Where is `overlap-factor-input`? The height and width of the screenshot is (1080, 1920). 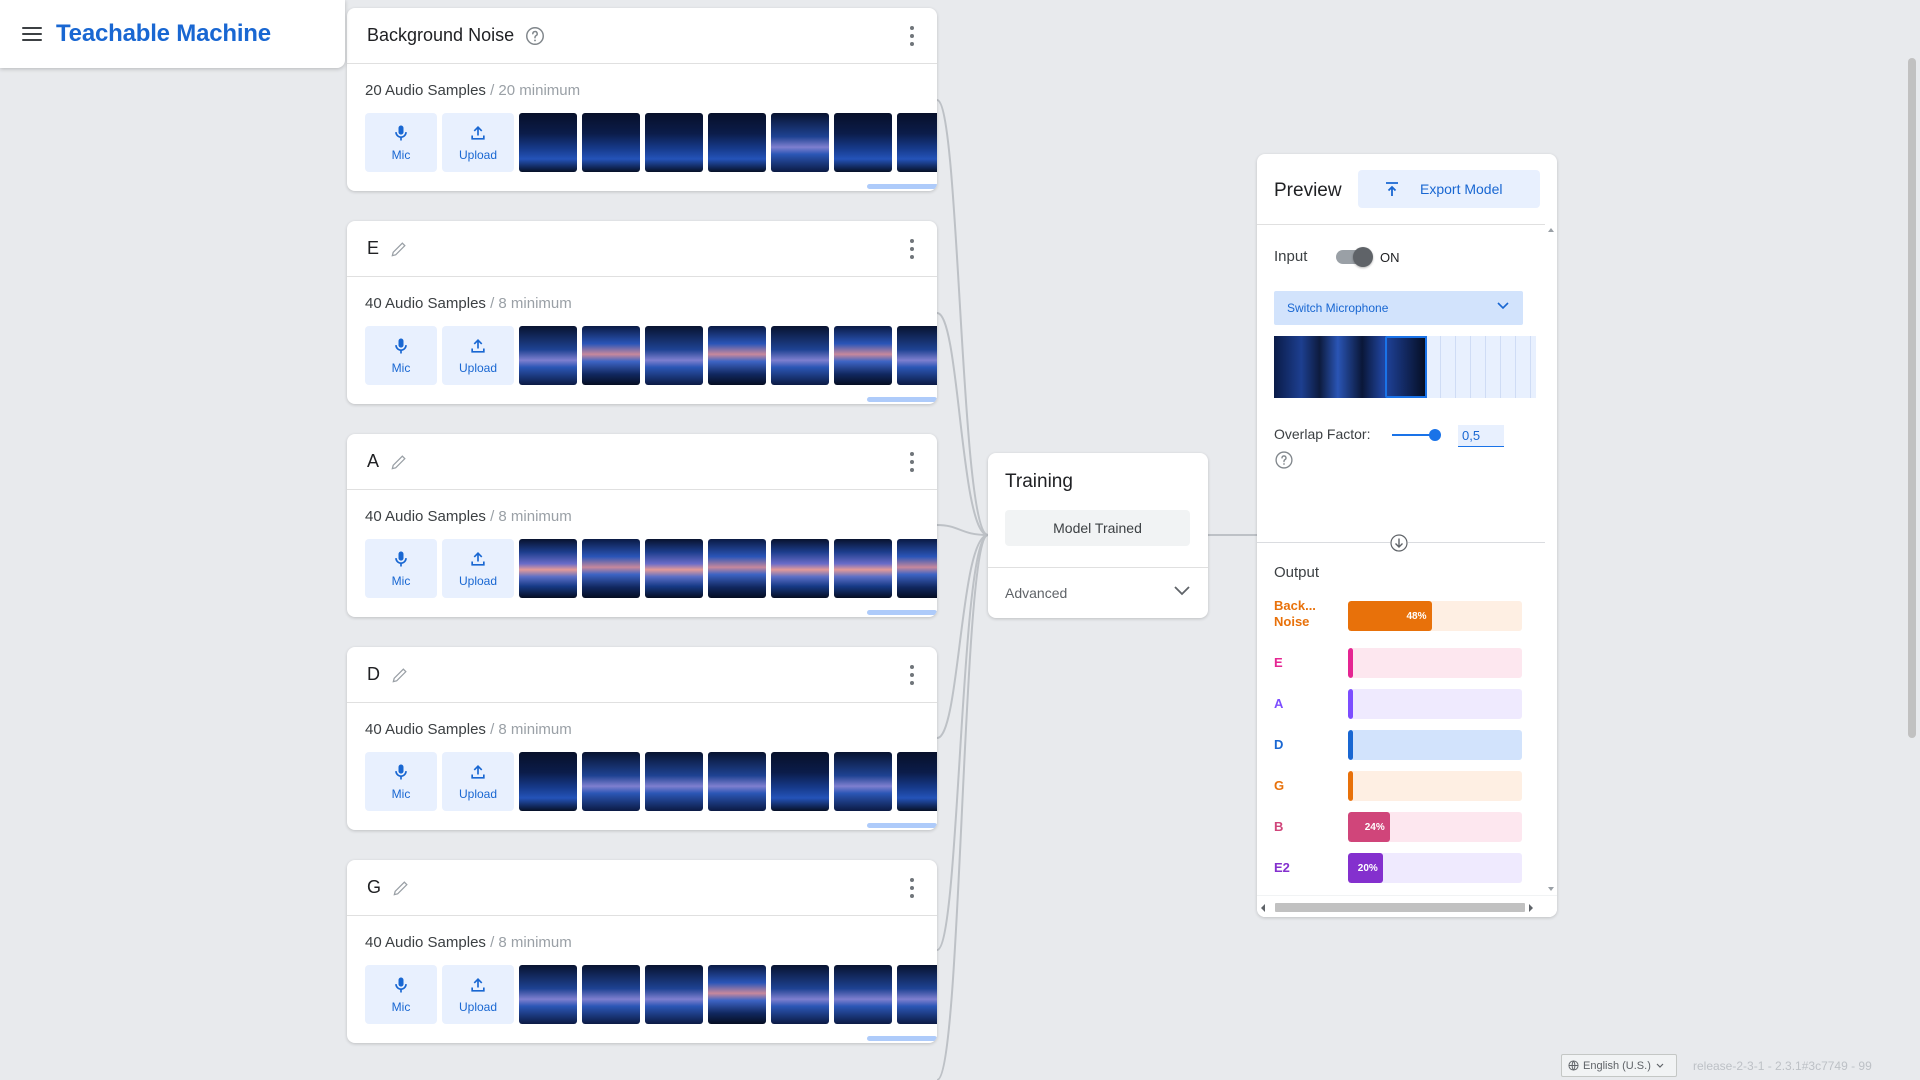 overlap-factor-input is located at coordinates (1481, 436).